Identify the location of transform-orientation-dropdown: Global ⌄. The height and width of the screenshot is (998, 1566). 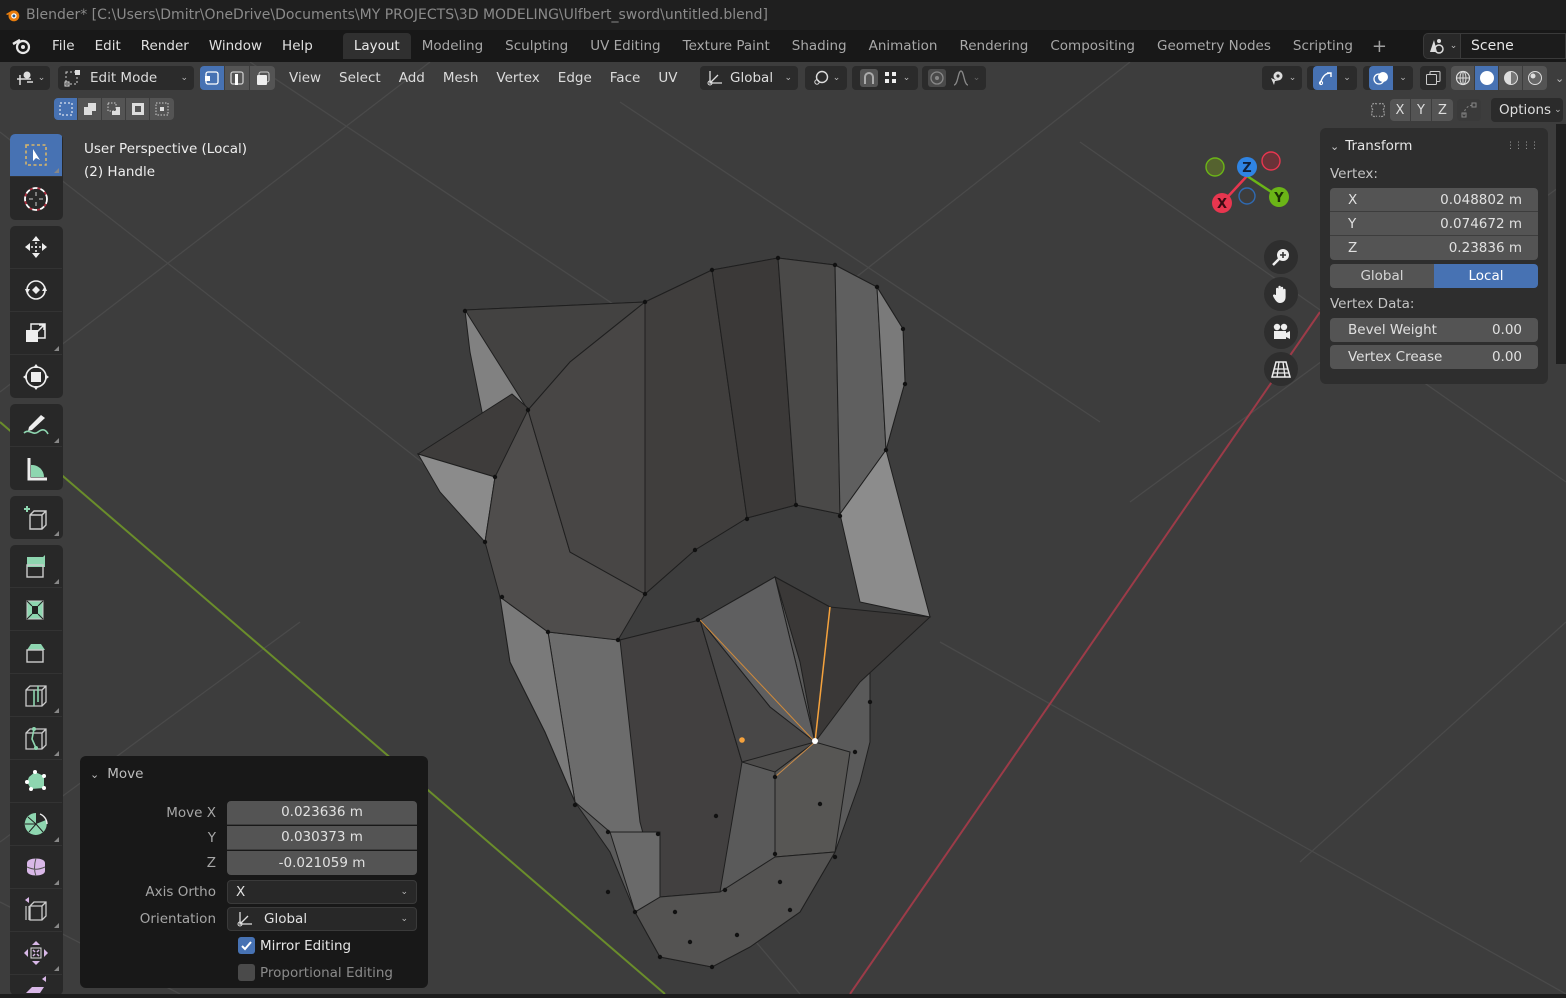
(749, 78).